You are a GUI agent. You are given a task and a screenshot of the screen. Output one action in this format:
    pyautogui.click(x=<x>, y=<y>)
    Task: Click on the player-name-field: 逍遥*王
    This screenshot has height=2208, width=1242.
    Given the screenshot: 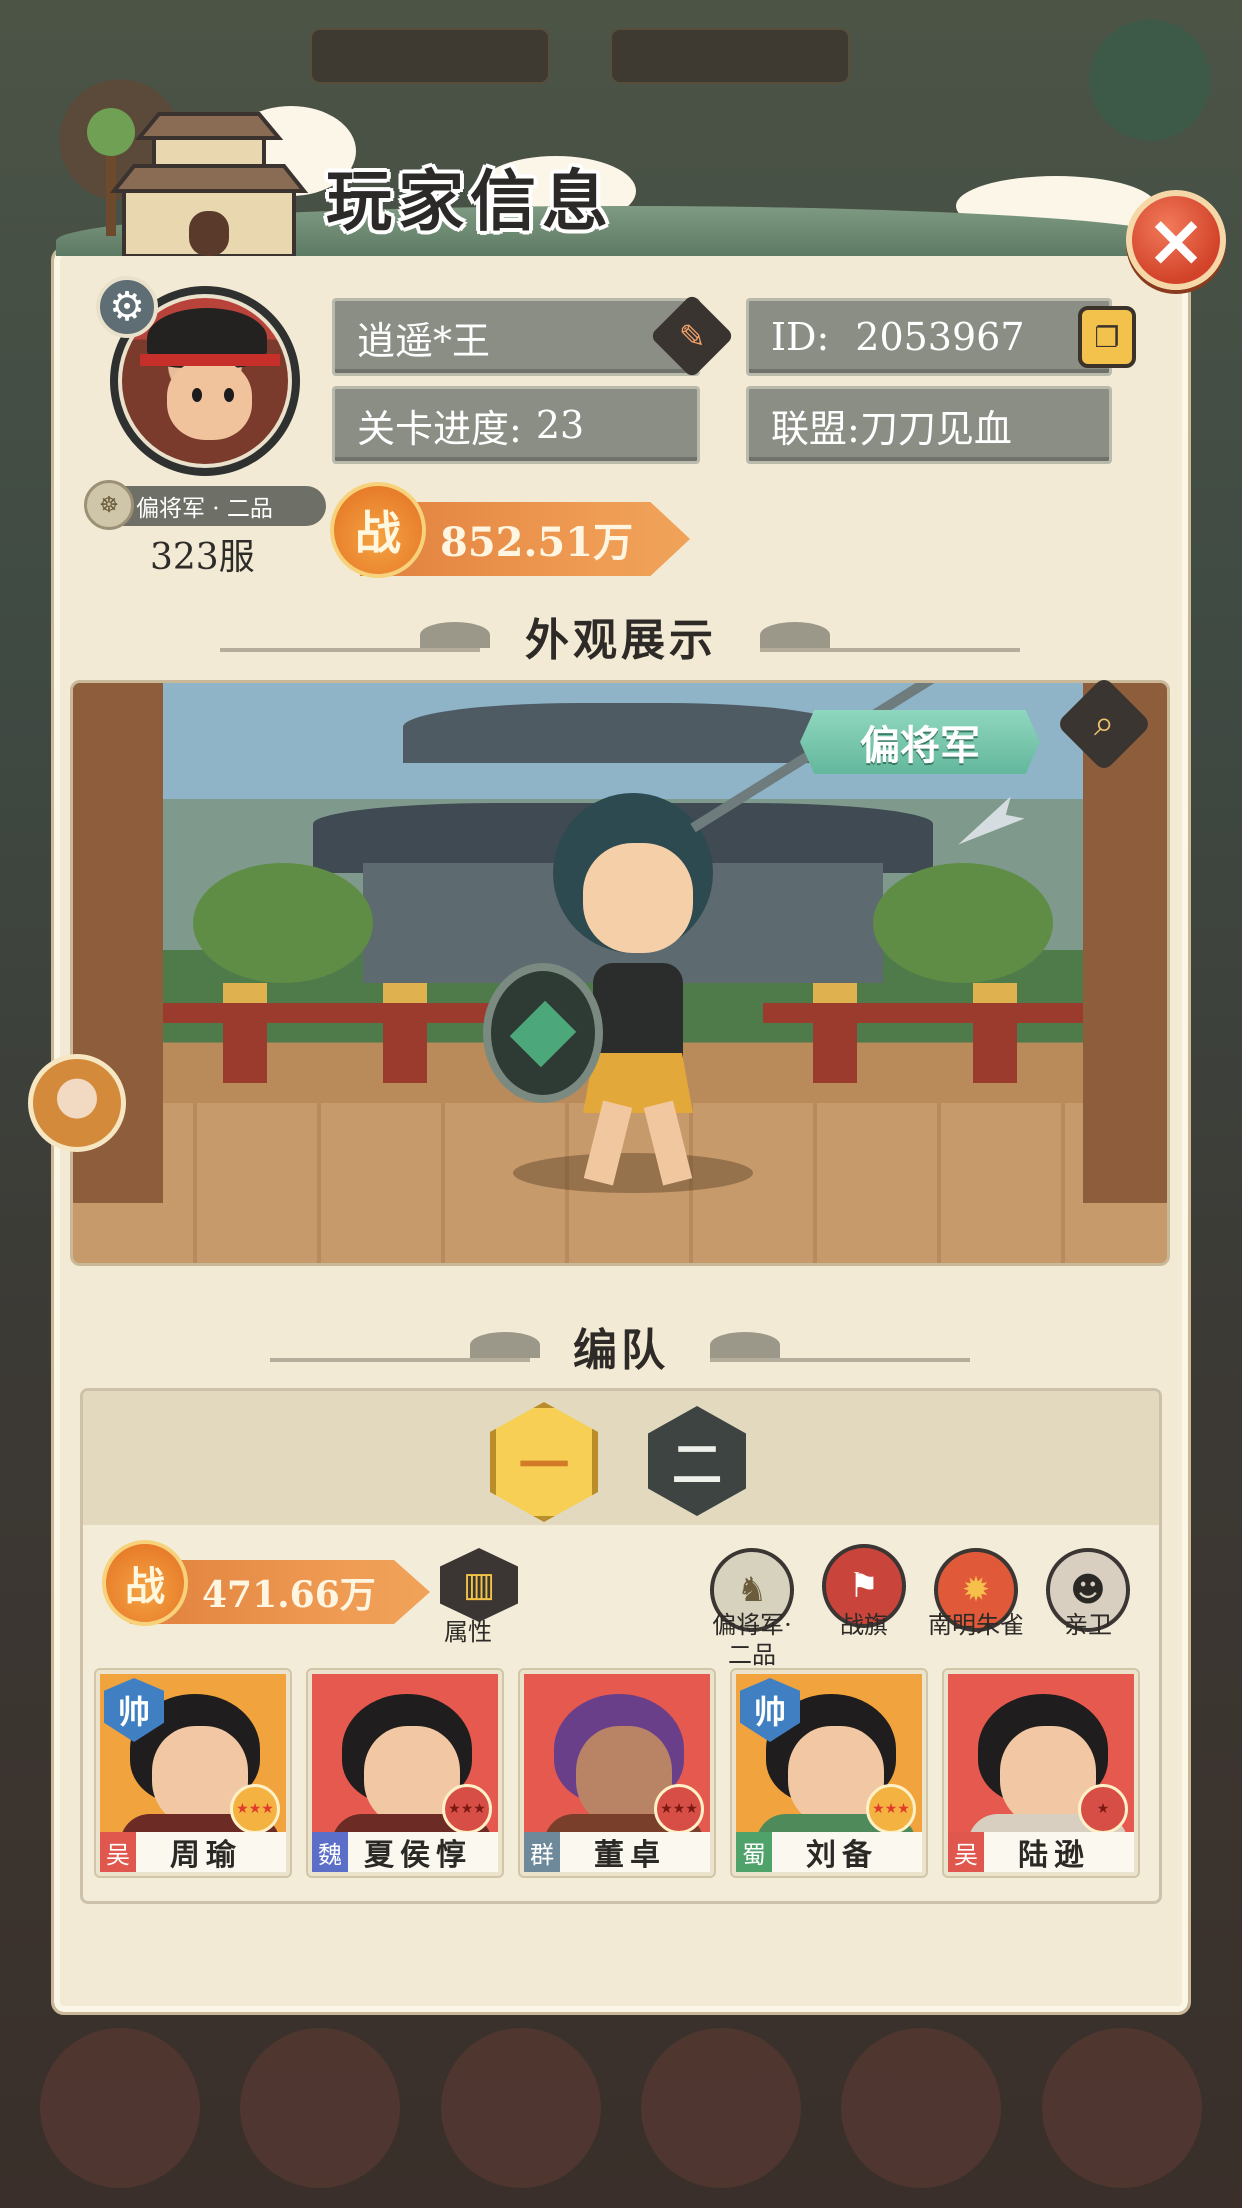 What is the action you would take?
    pyautogui.click(x=516, y=337)
    